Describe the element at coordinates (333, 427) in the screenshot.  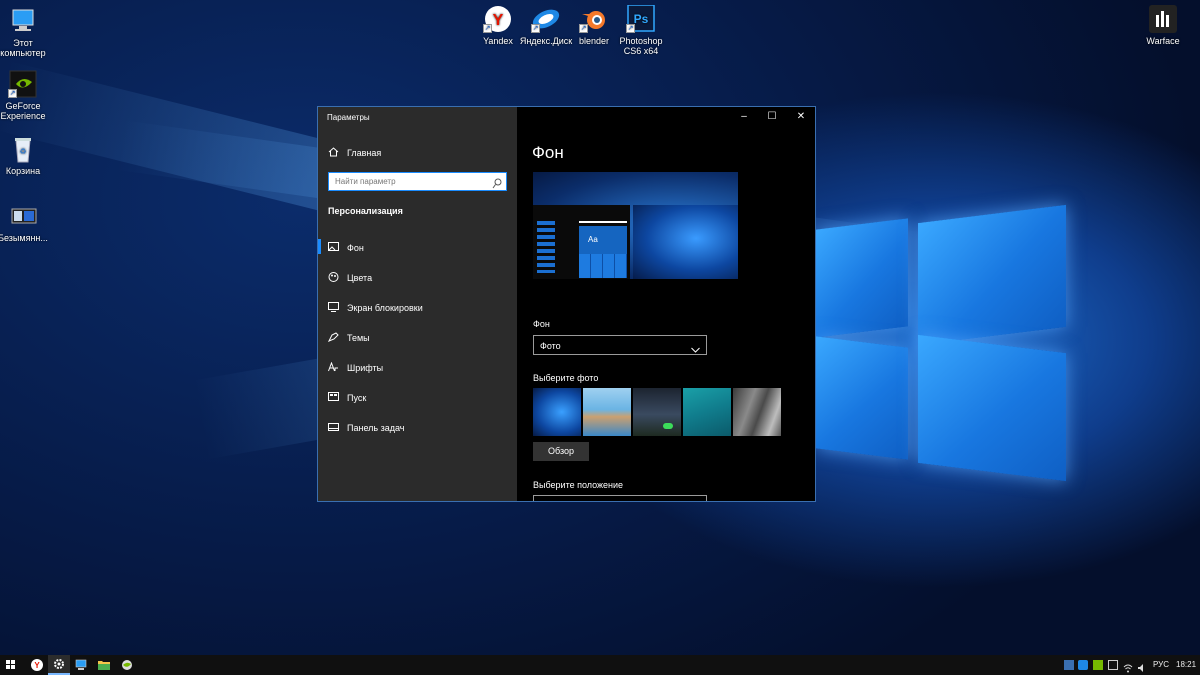
I see `taskbar-icon` at that location.